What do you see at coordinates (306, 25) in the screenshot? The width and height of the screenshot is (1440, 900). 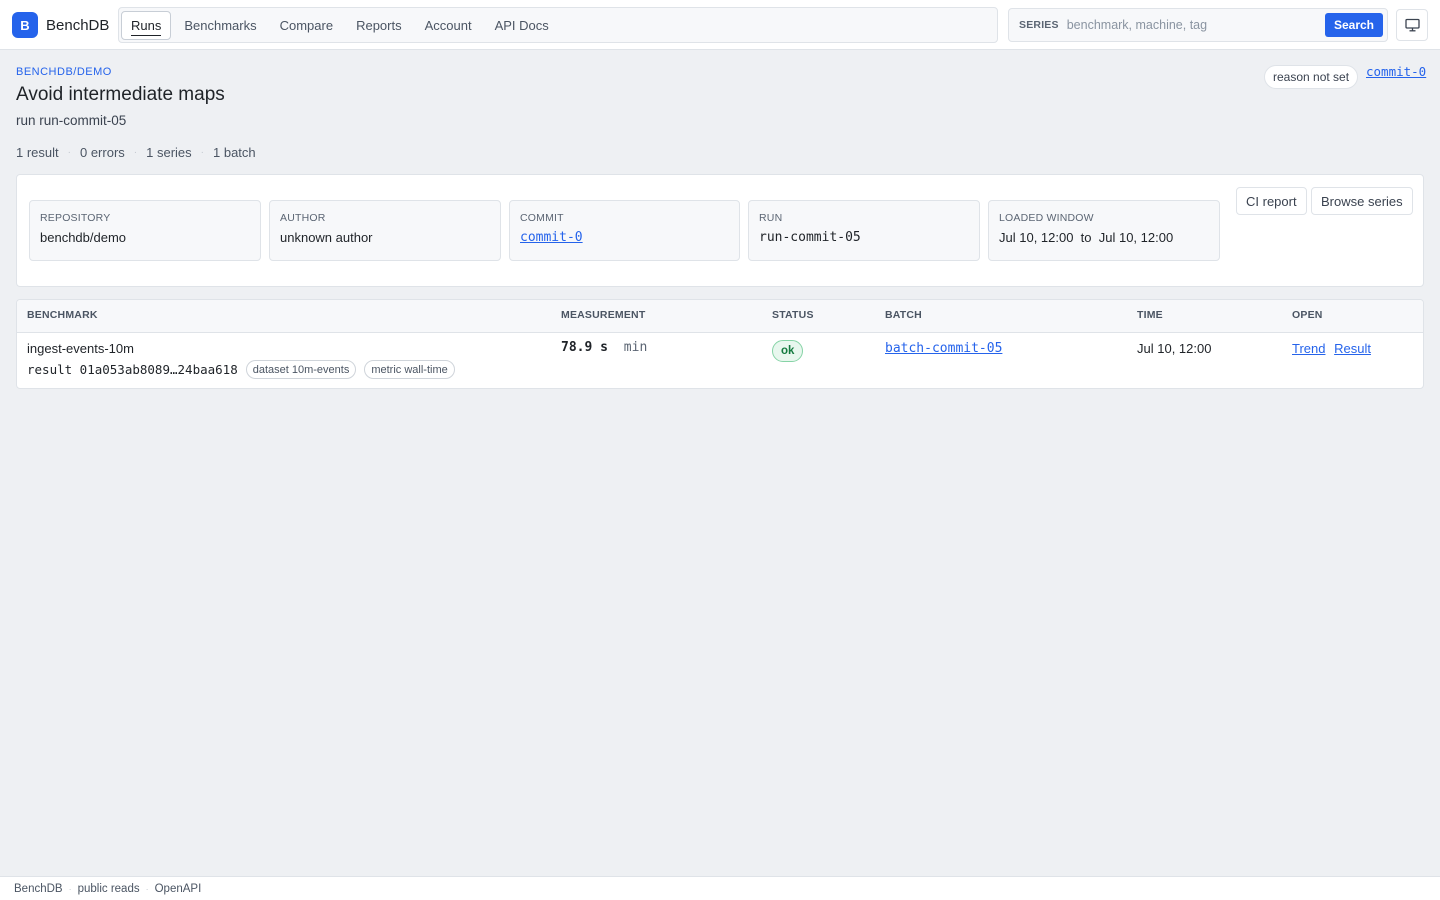 I see `nav-item-compare: Compare` at bounding box center [306, 25].